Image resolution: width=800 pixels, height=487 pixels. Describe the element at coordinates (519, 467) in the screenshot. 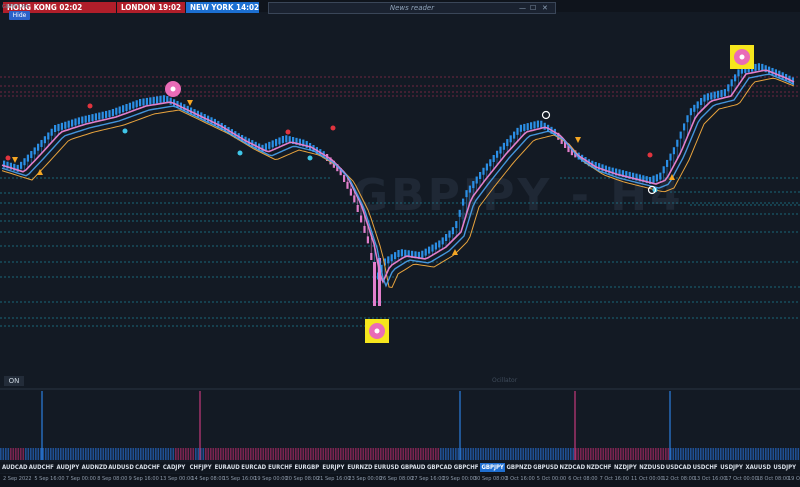

I see `symbol-button-gbpnzd: GBPNZD` at that location.